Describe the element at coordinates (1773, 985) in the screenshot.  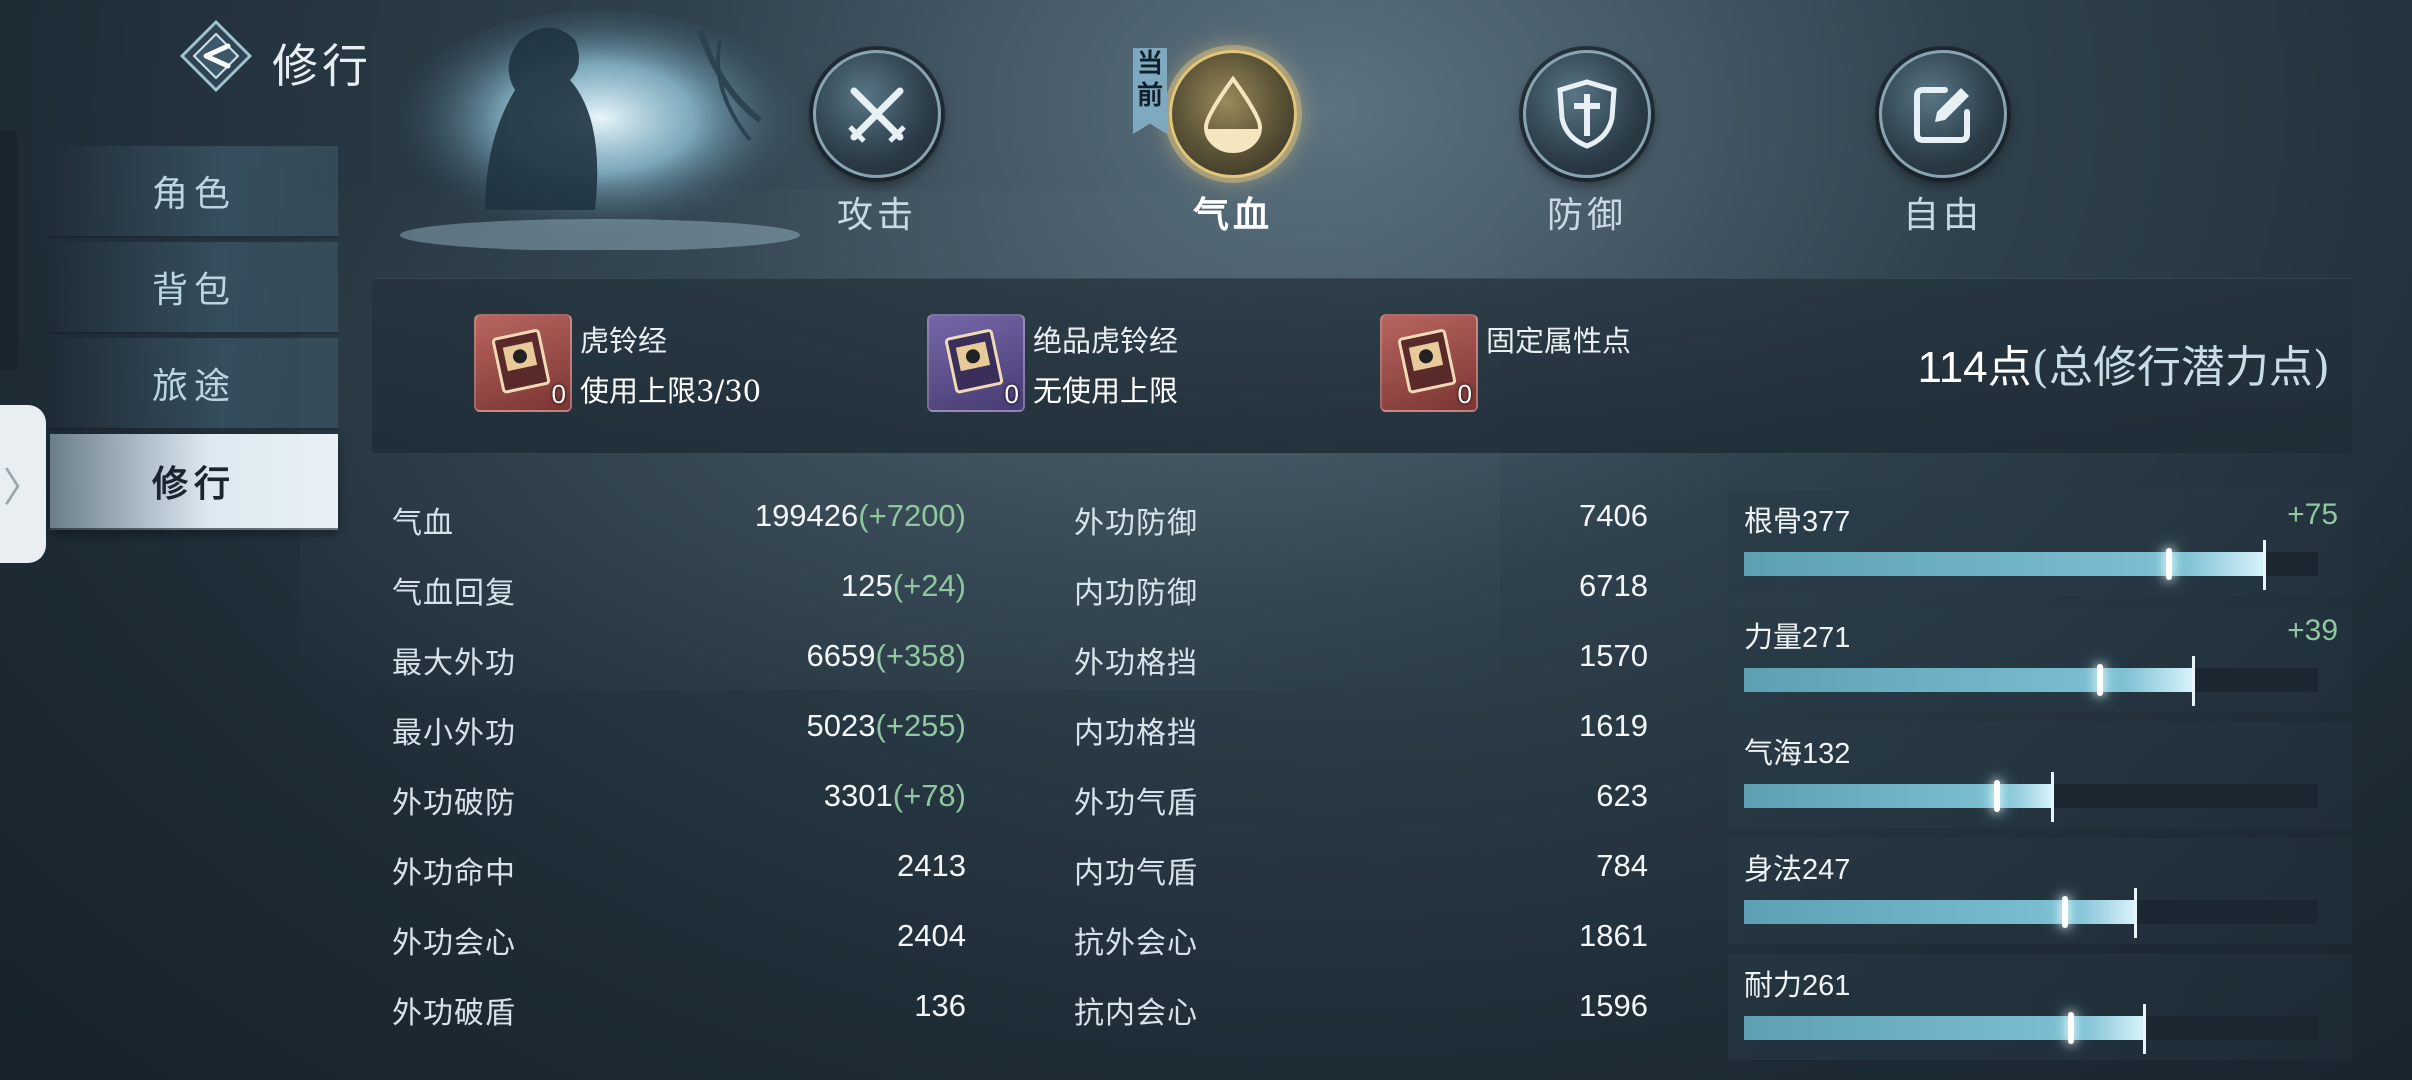
I see `attribute-name: 耐力` at that location.